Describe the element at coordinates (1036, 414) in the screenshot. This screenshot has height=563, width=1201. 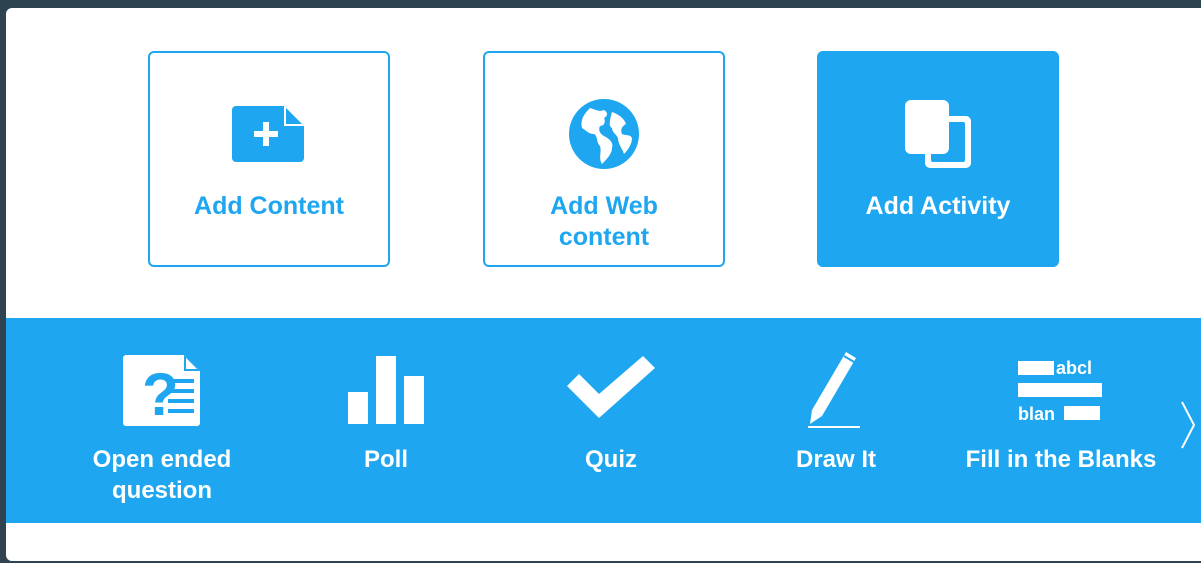
I see `fill-blanks-icon-word-bottom: blan` at that location.